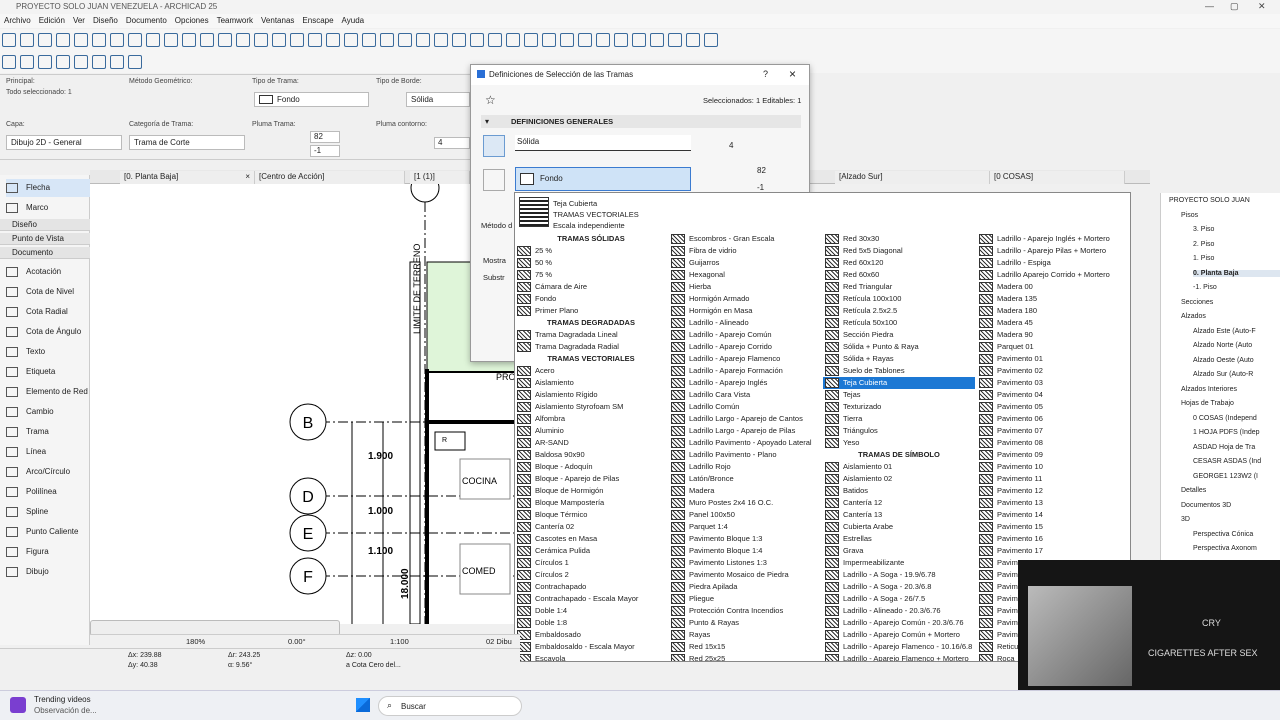  What do you see at coordinates (745, 611) in the screenshot?
I see `fill-item: Protección Contra Incendios` at bounding box center [745, 611].